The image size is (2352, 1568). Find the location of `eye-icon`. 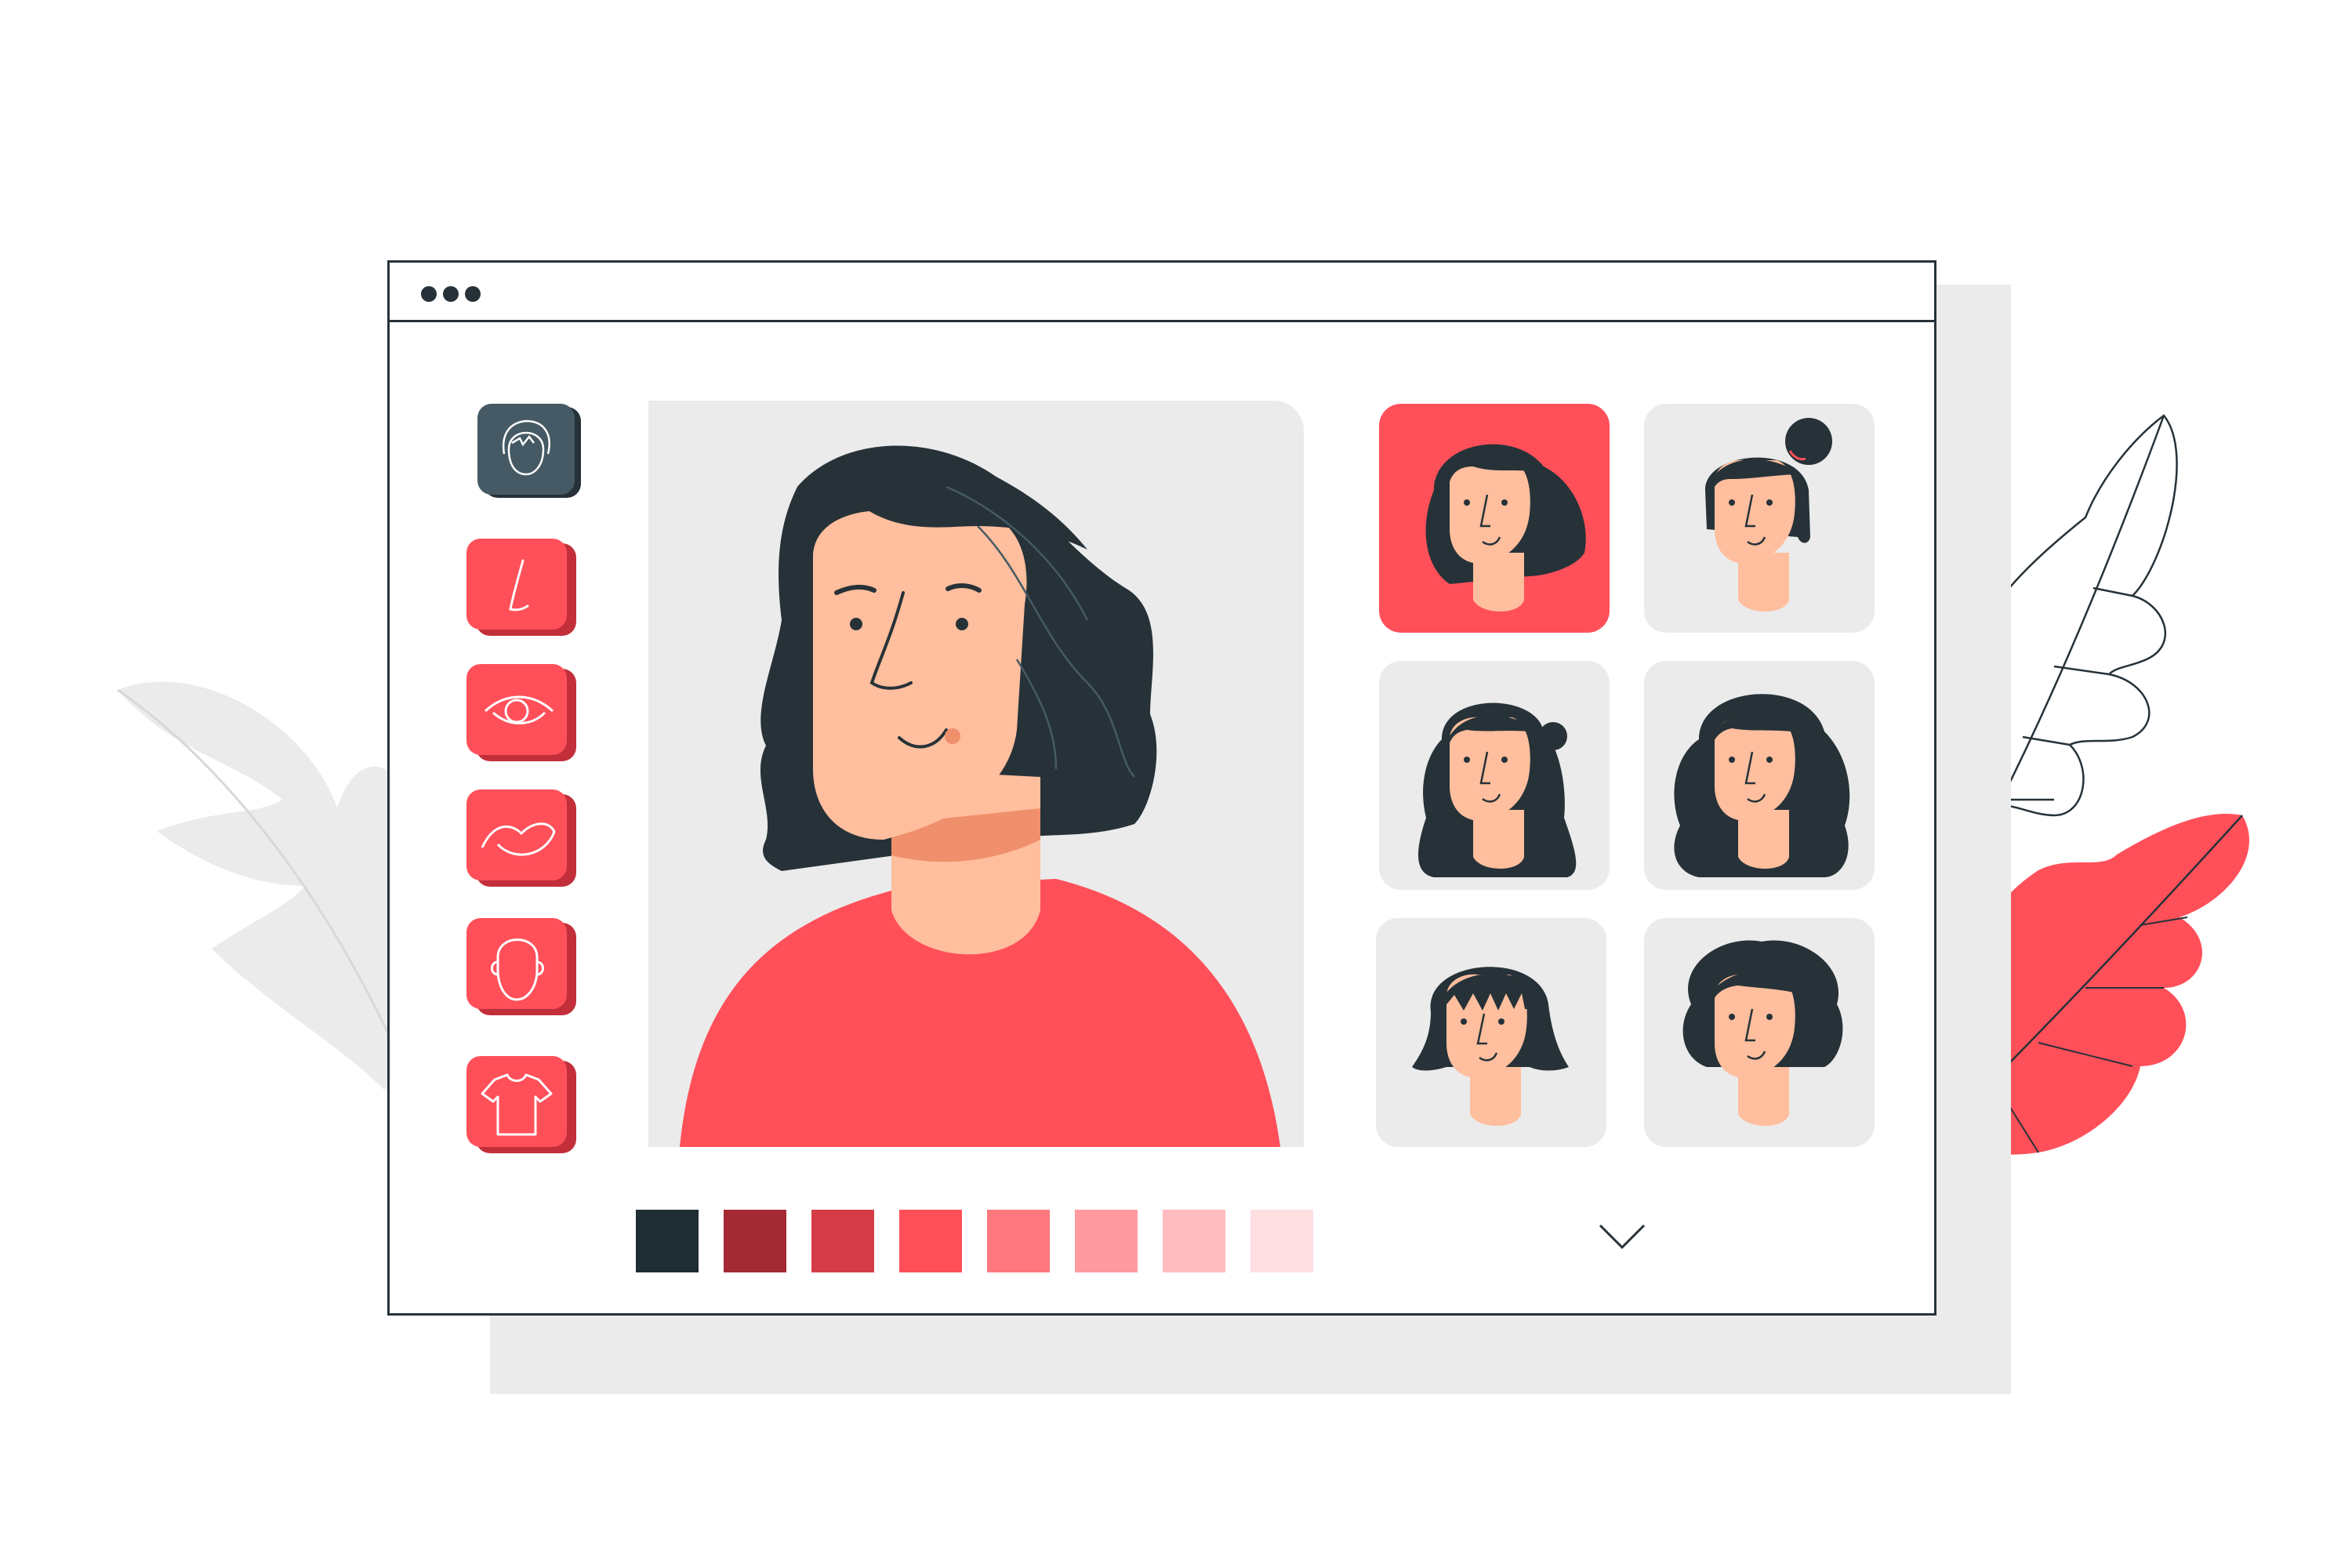

eye-icon is located at coordinates (521, 712).